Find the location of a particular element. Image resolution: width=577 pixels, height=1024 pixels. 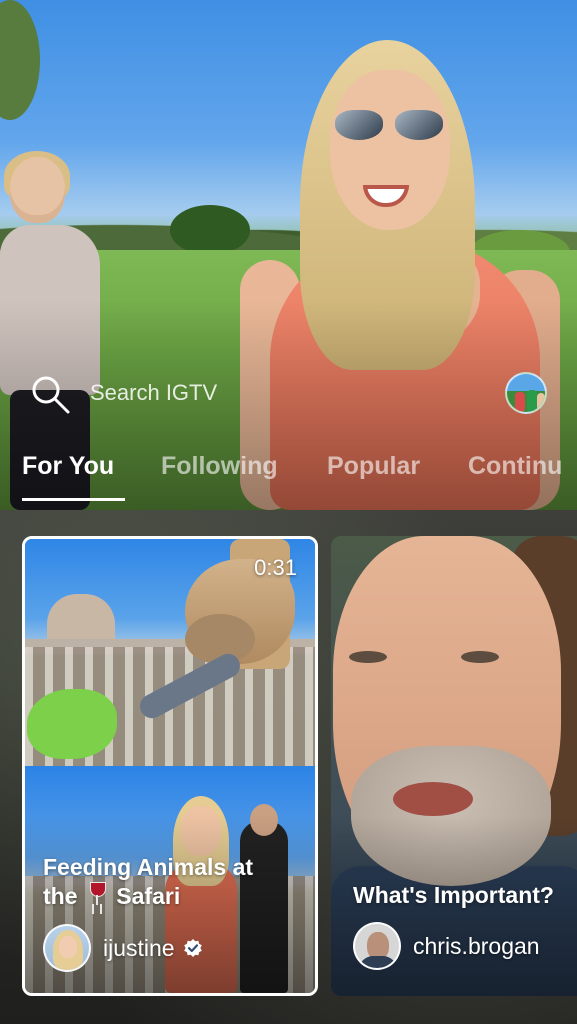

creator-info: ijustine is located at coordinates (123, 948).